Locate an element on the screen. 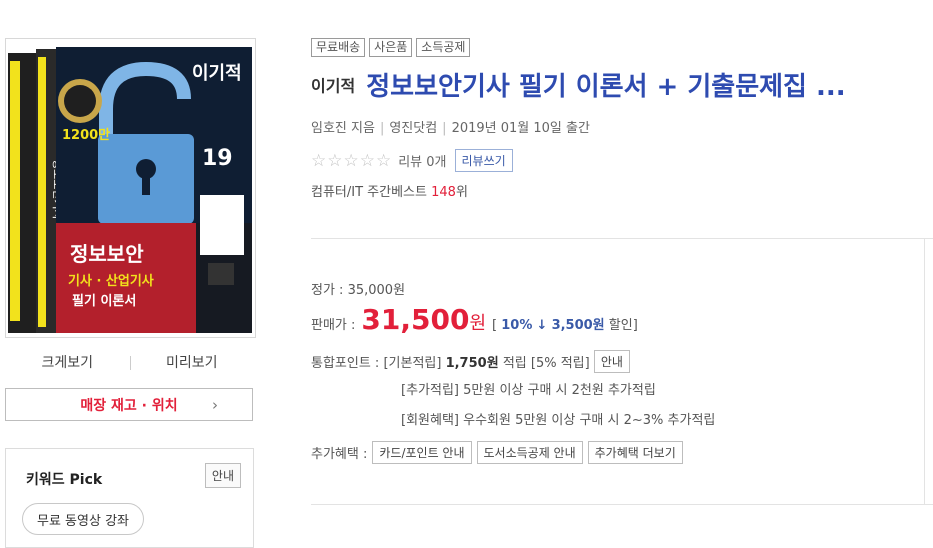 The width and height of the screenshot is (933, 548). product-meta: 임호진 지음 | 영진닷컴 | 2019년 01월 10일 출간 is located at coordinates (450, 126).